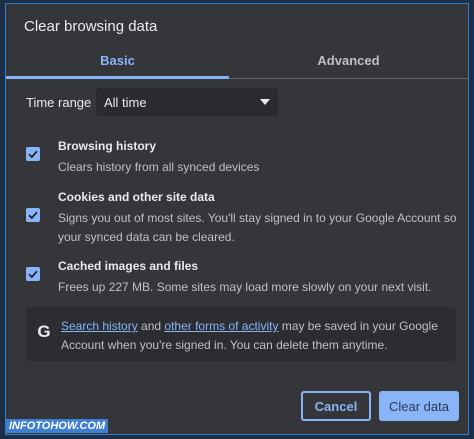  What do you see at coordinates (151, 326) in the screenshot?
I see `notice-and: and` at bounding box center [151, 326].